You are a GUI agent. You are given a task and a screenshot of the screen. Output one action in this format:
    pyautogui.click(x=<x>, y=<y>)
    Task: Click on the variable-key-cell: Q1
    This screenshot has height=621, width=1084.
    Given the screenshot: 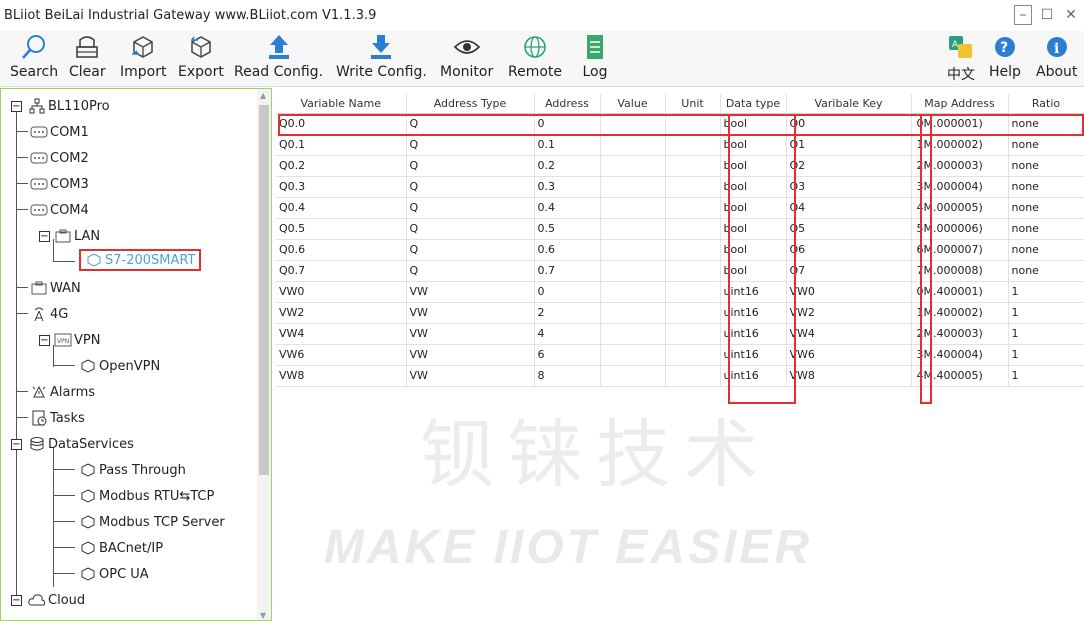 What is the action you would take?
    pyautogui.click(x=849, y=145)
    